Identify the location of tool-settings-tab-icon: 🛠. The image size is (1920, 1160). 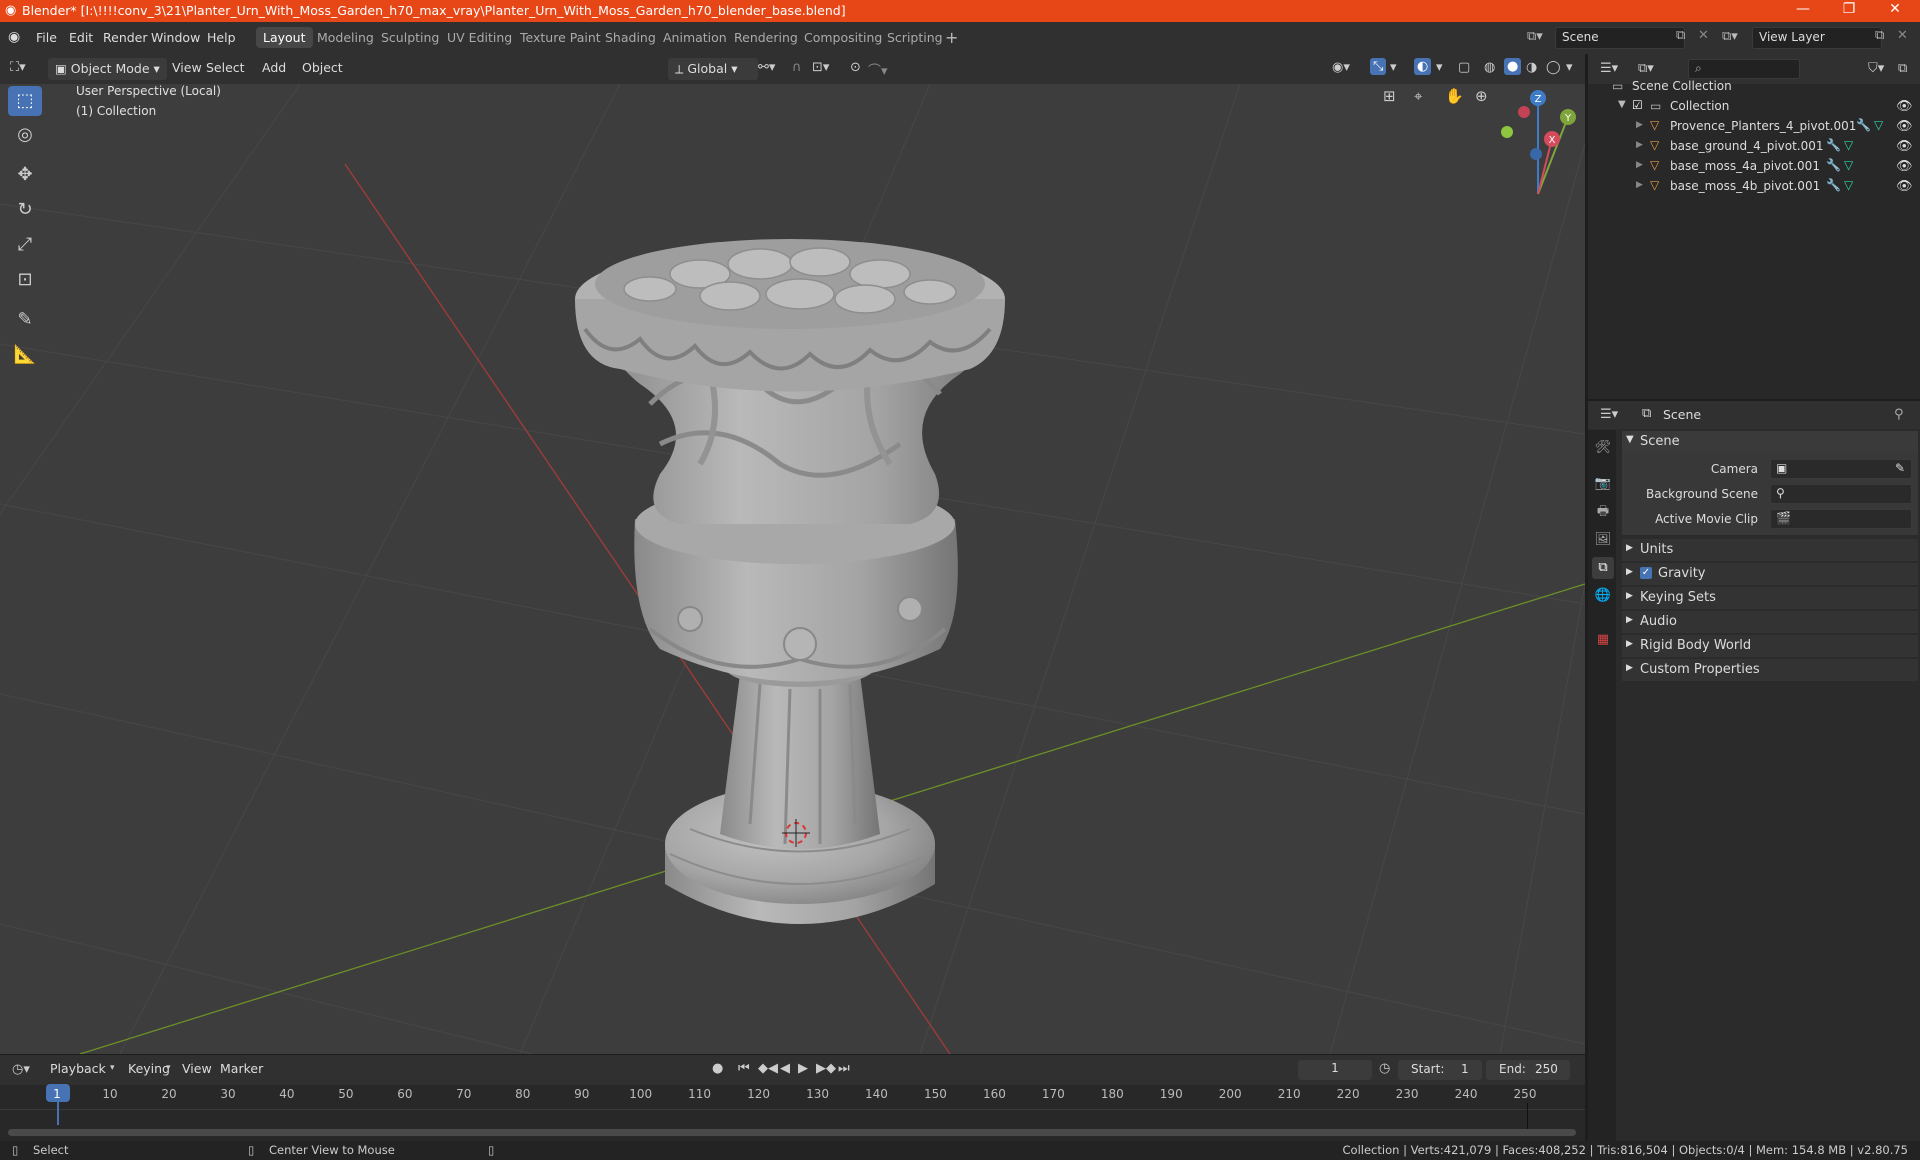
(1603, 448).